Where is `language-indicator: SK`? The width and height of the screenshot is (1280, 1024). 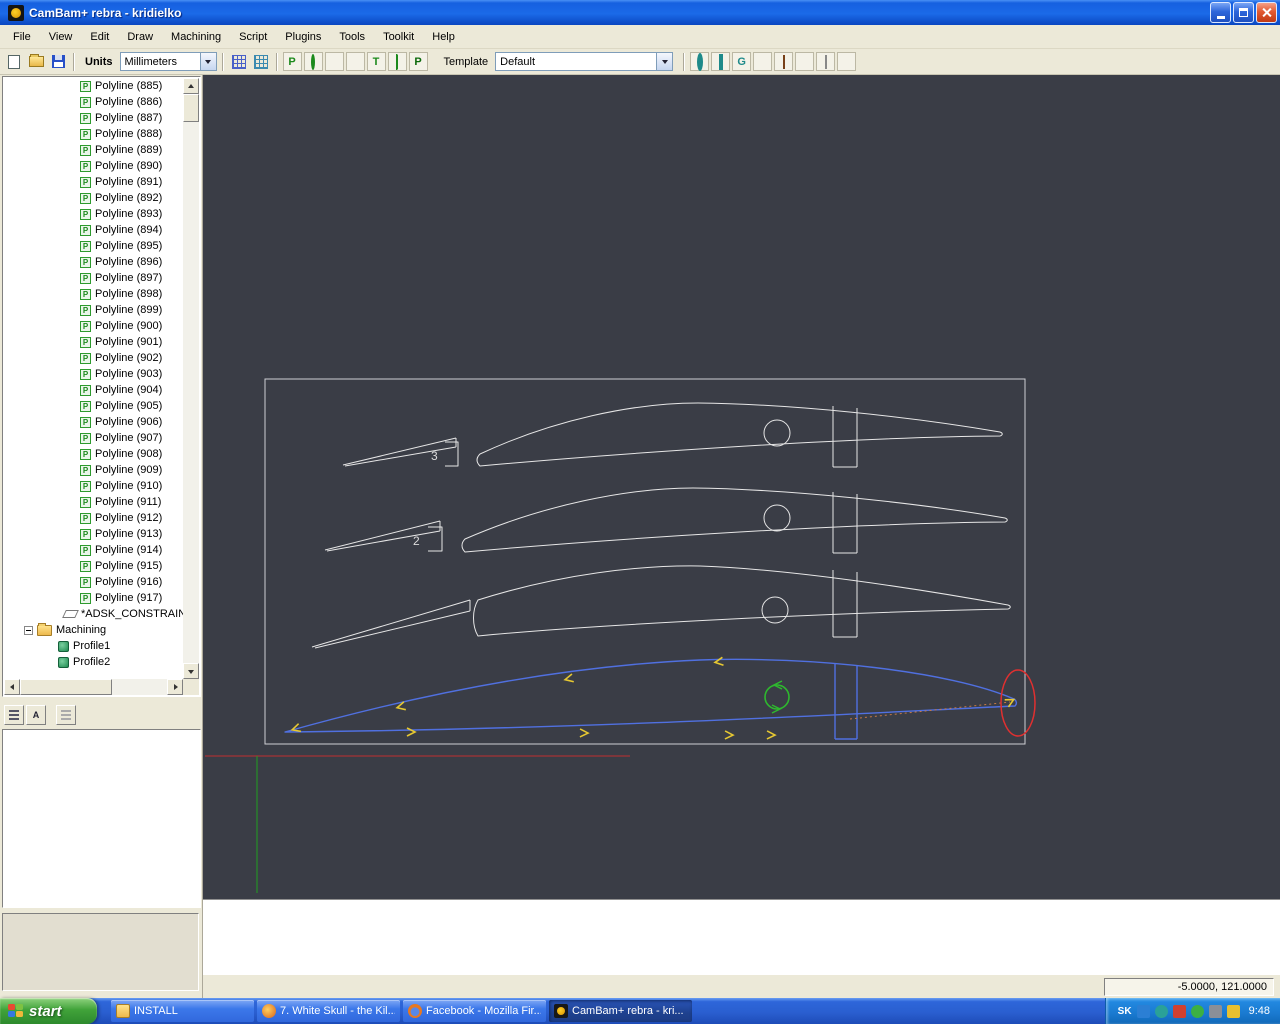
language-indicator: SK is located at coordinates (1125, 1011).